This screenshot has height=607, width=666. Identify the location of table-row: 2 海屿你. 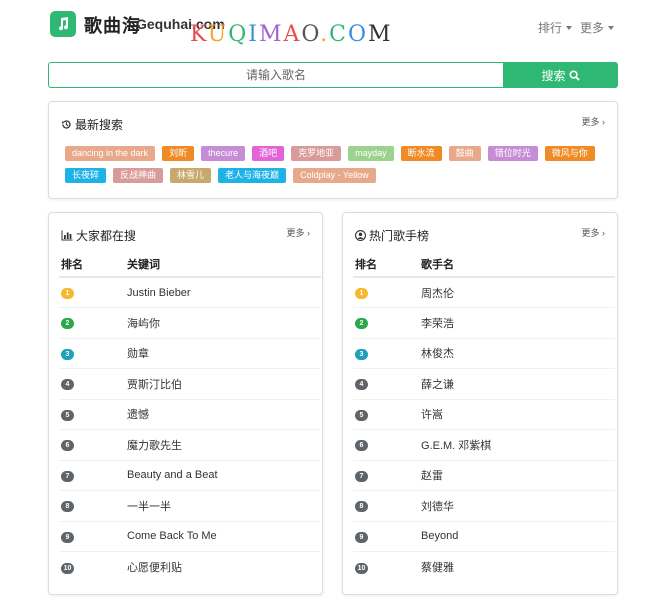
(190, 322).